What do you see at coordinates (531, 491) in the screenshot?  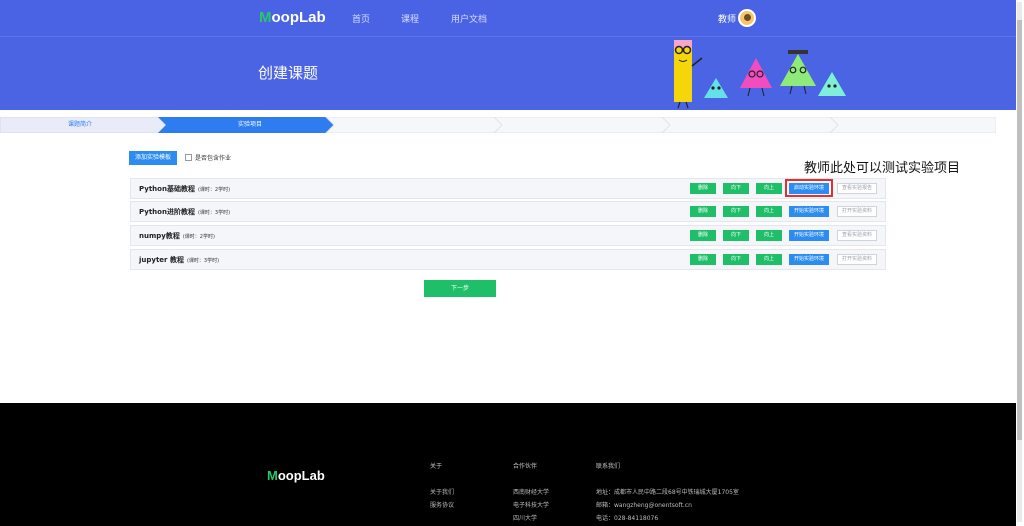 I see `footer-partner: 西南财经大学` at bounding box center [531, 491].